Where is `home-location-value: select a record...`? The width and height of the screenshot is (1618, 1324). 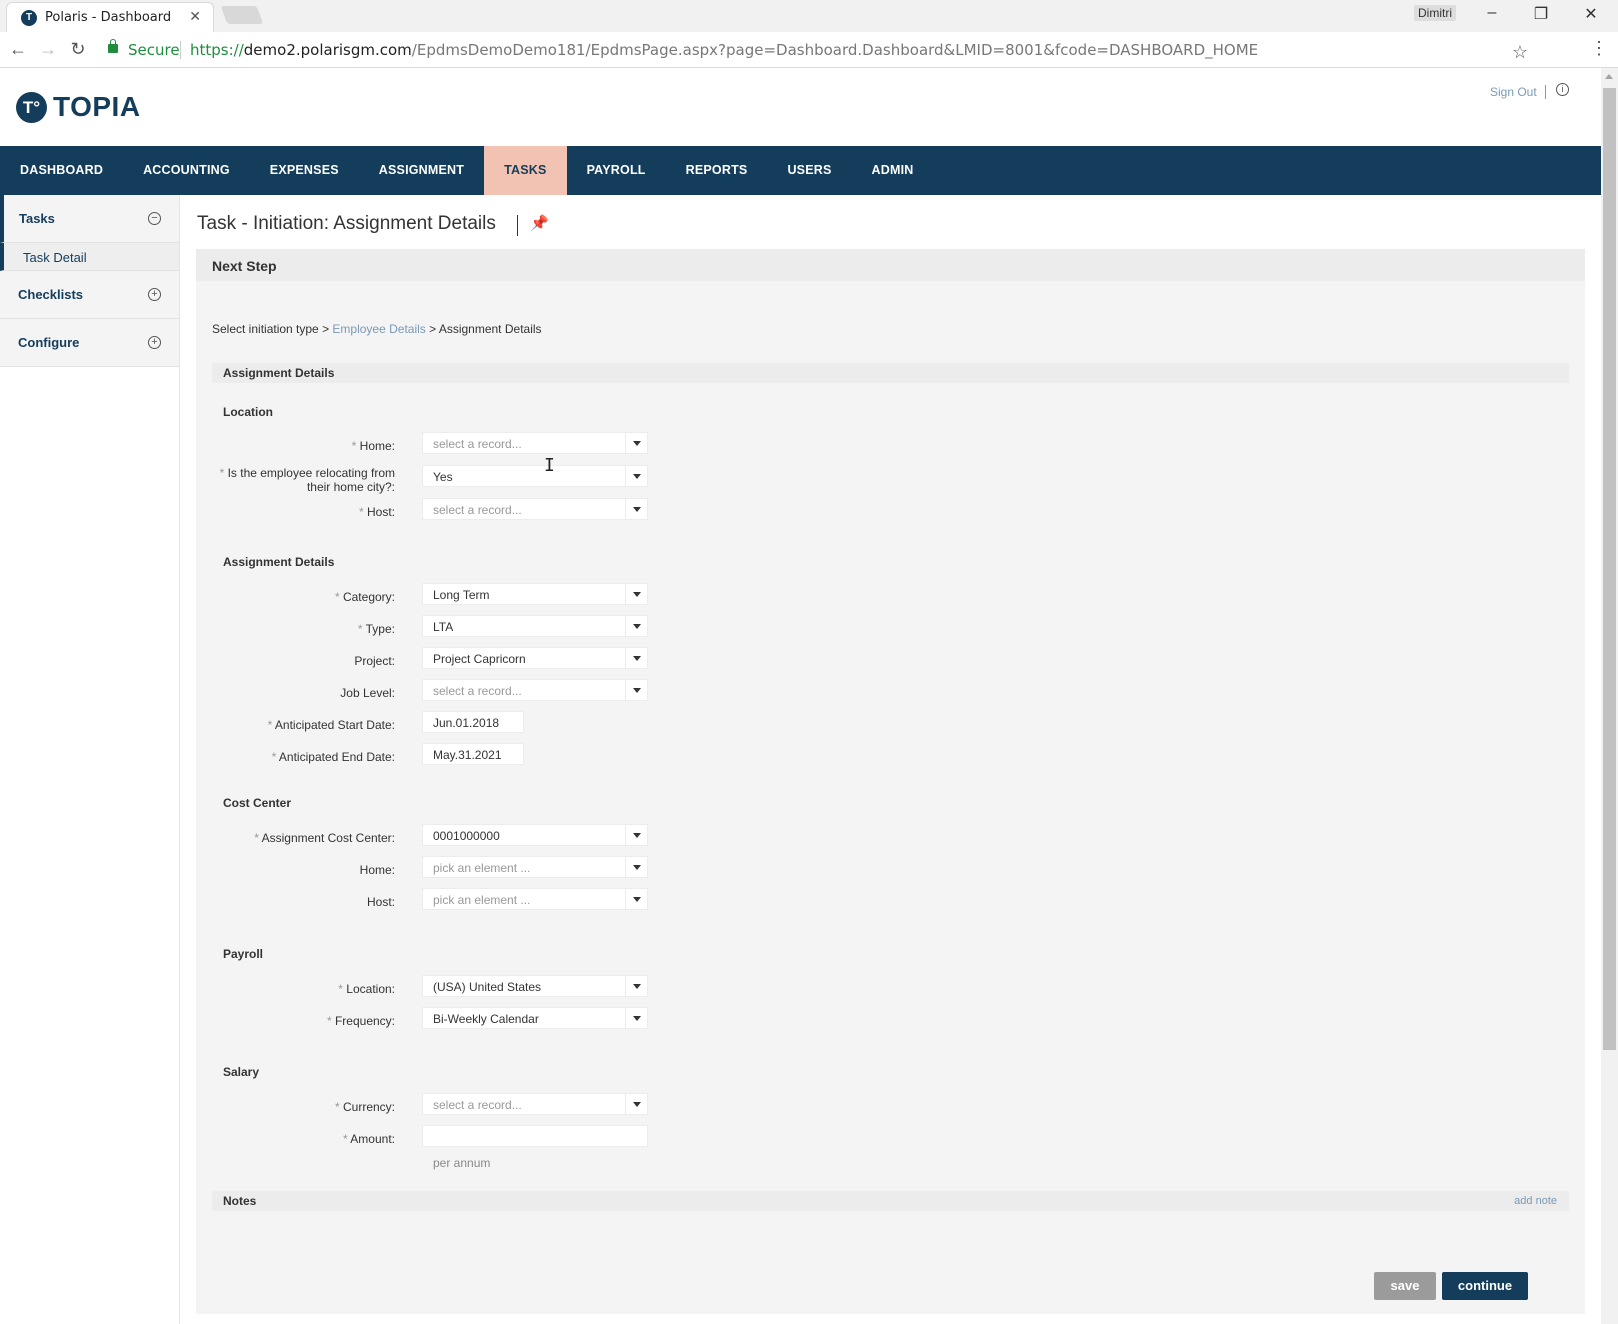
home-location-value: select a record... is located at coordinates (477, 444).